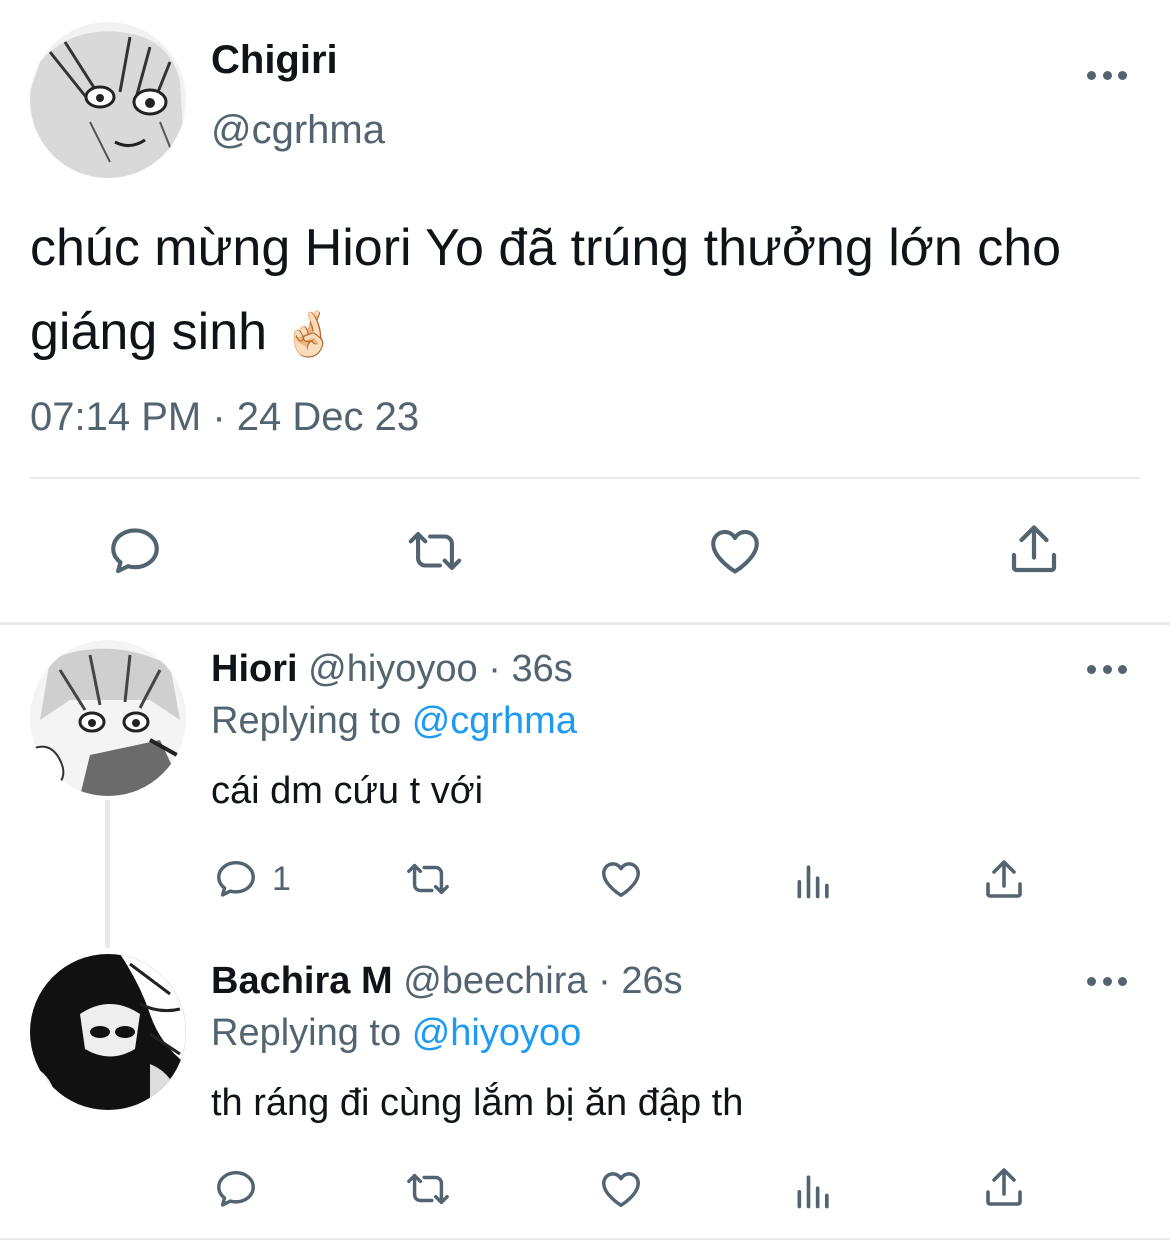  I want to click on reply2-views-icon, so click(814, 1190).